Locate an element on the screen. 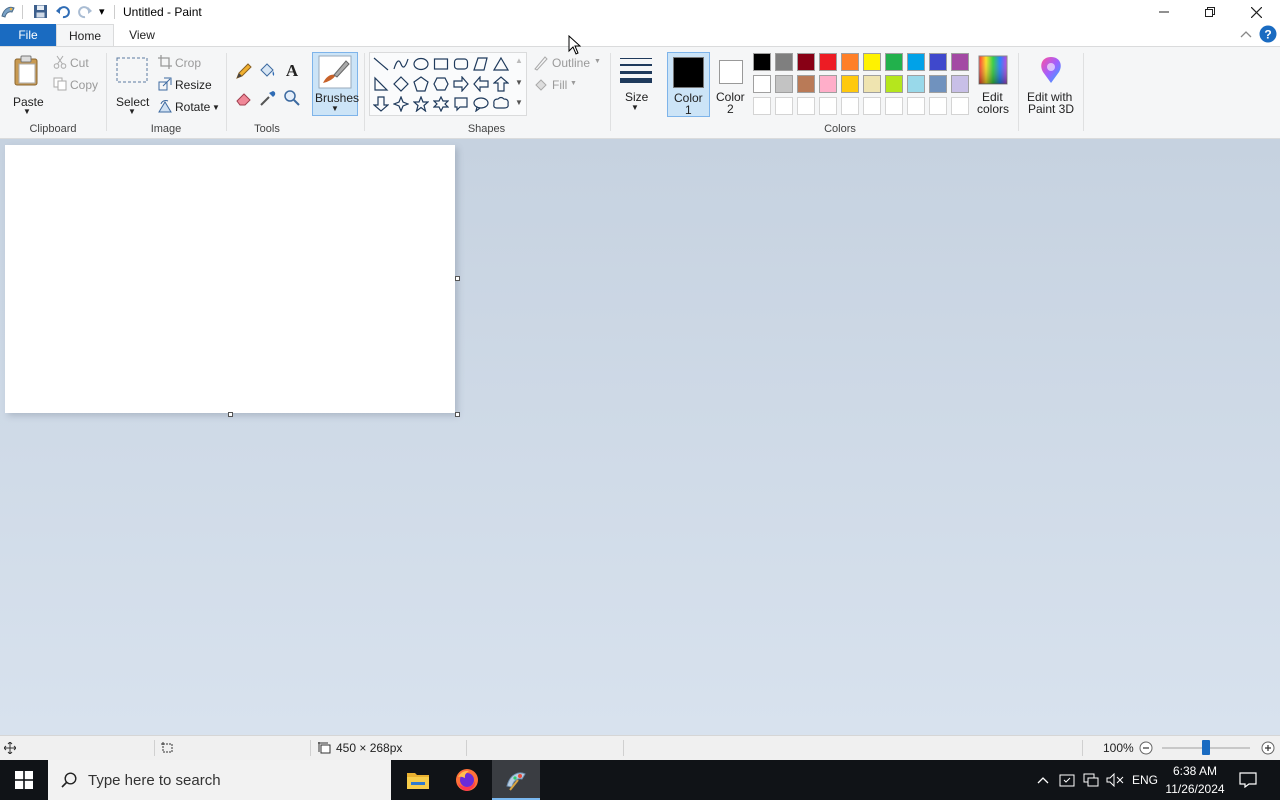  tab-view: View is located at coordinates (142, 35).